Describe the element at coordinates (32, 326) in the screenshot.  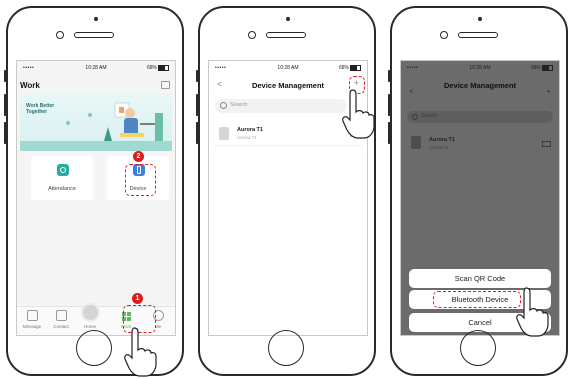
I see `nav-label: Message` at that location.